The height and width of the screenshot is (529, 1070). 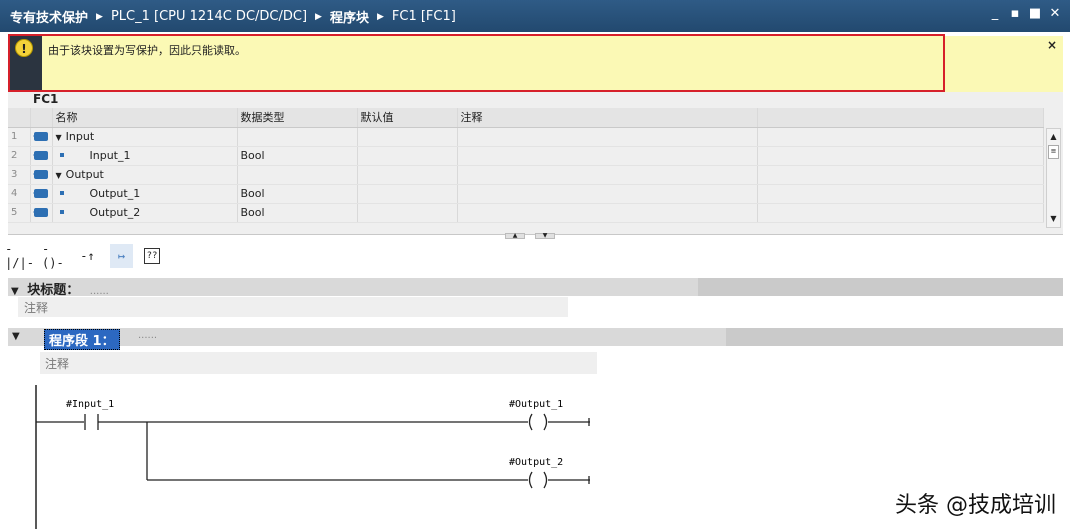 I want to click on block-name: FC1, so click(x=46, y=99).